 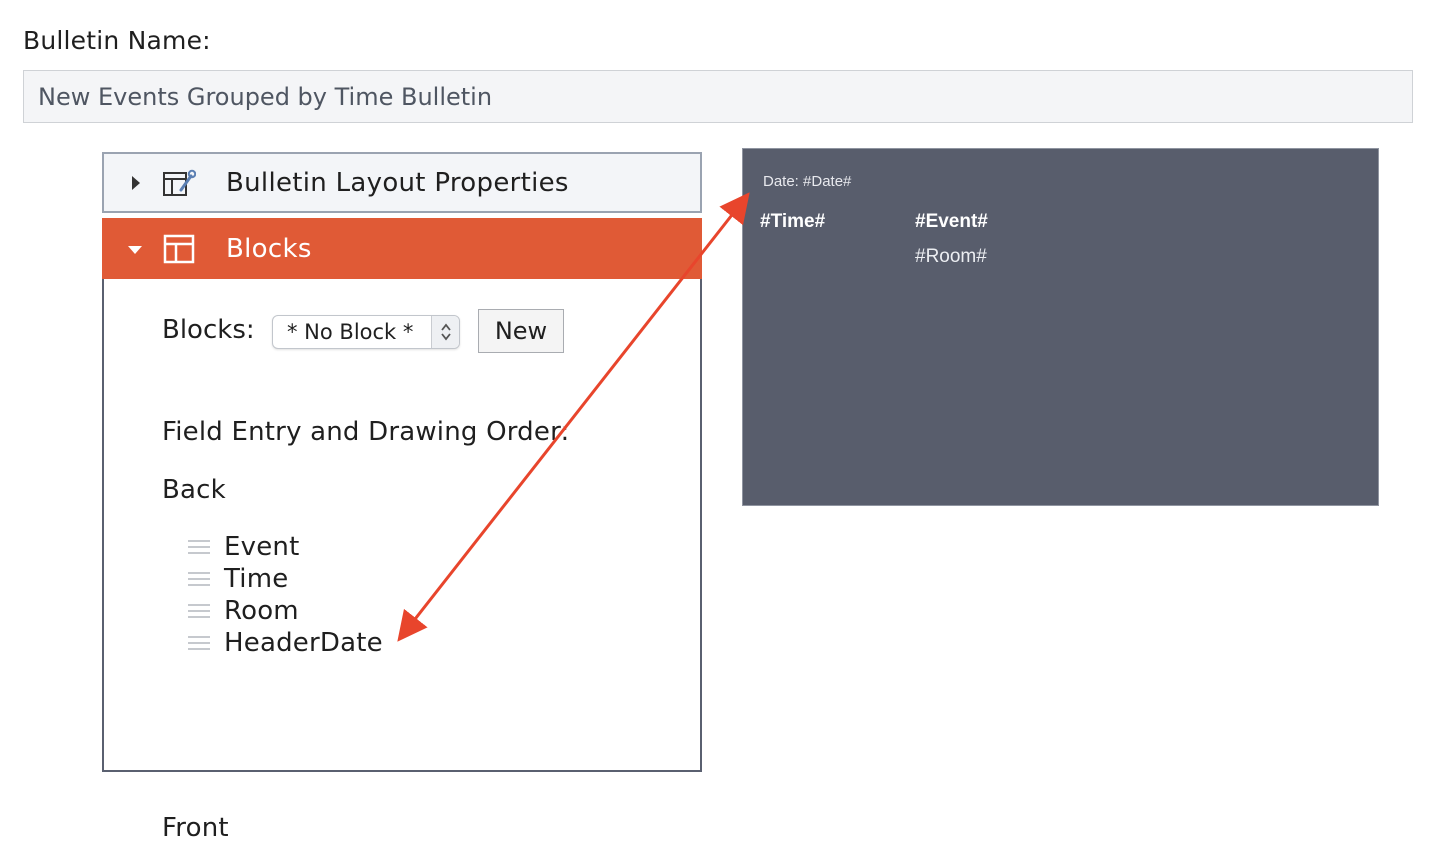 I want to click on bulletin-name-input, so click(x=718, y=96).